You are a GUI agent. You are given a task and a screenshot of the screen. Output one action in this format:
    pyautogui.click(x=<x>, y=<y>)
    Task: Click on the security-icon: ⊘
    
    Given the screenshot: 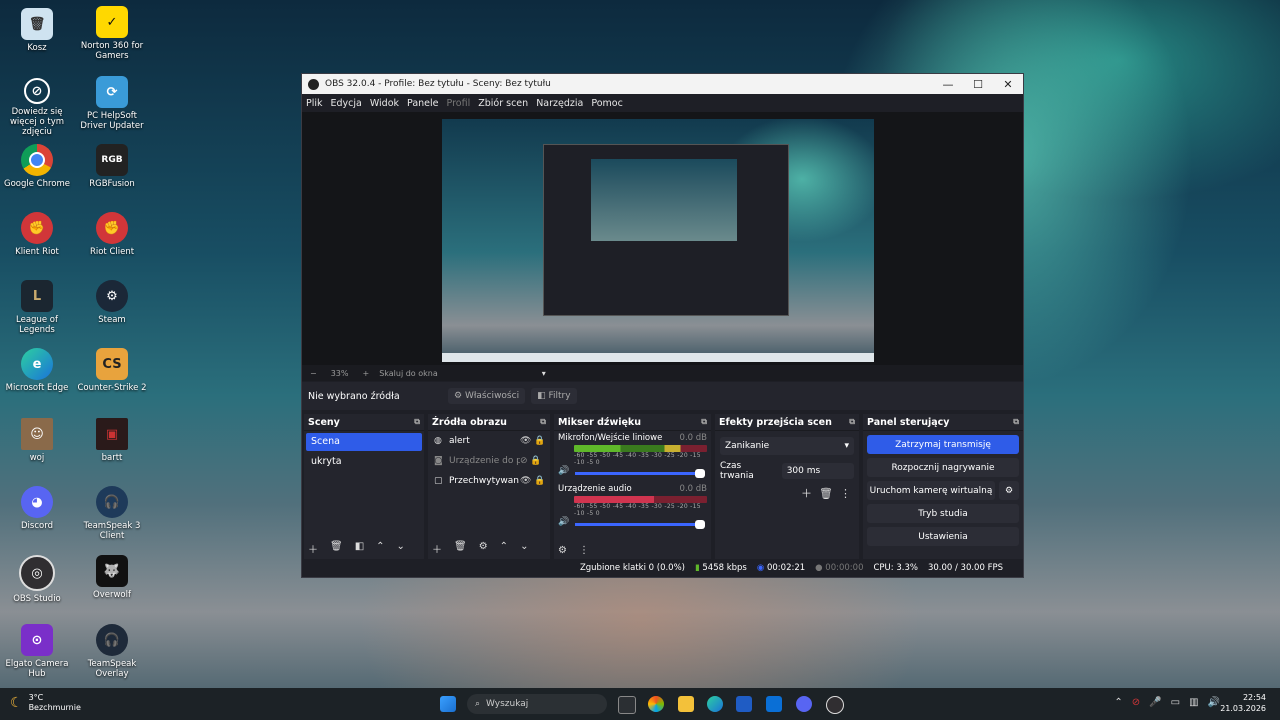 What is the action you would take?
    pyautogui.click(x=1136, y=702)
    